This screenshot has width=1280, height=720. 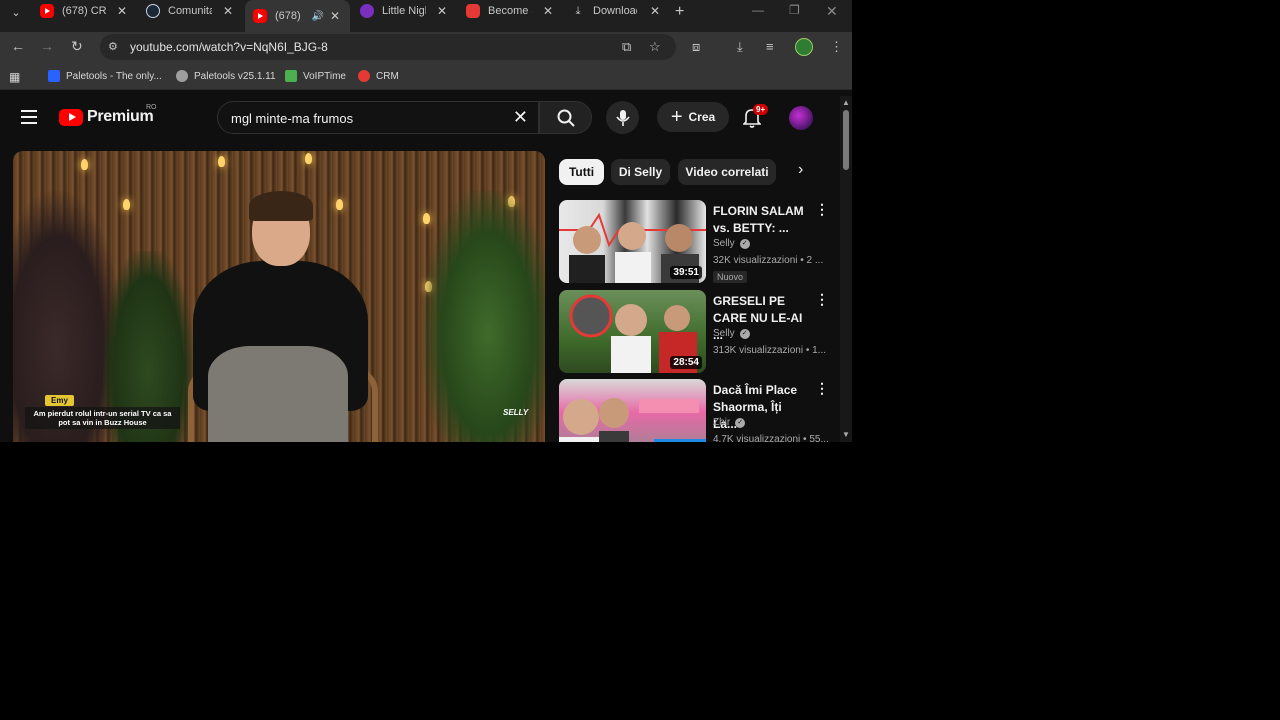 What do you see at coordinates (292, 118) in the screenshot?
I see `search-query-text: mgl minte-ma frumos` at bounding box center [292, 118].